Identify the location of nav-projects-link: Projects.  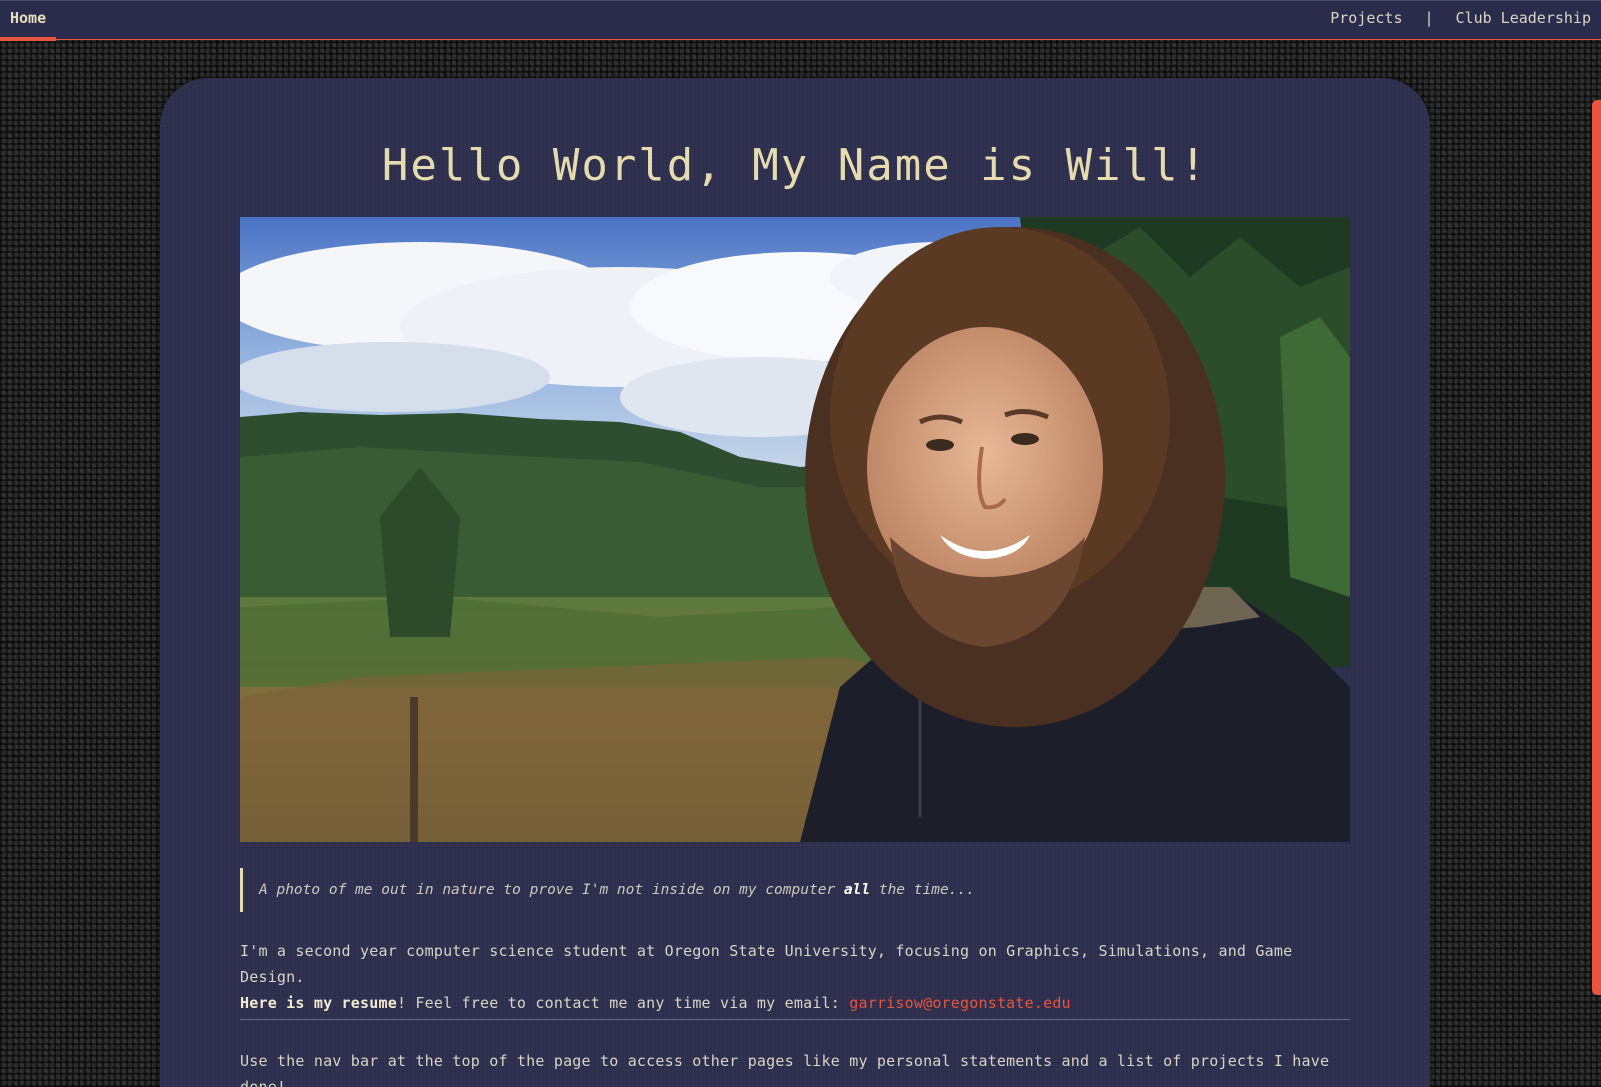
(1366, 20).